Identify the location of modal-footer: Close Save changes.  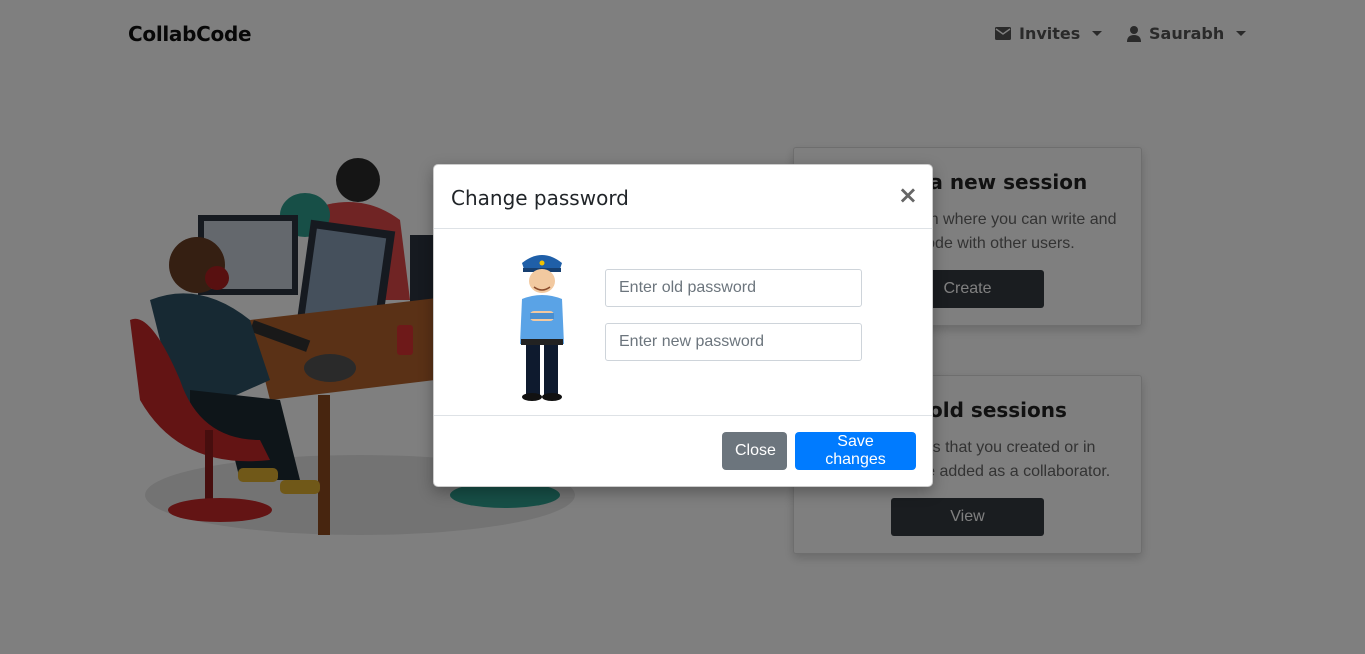
(683, 451).